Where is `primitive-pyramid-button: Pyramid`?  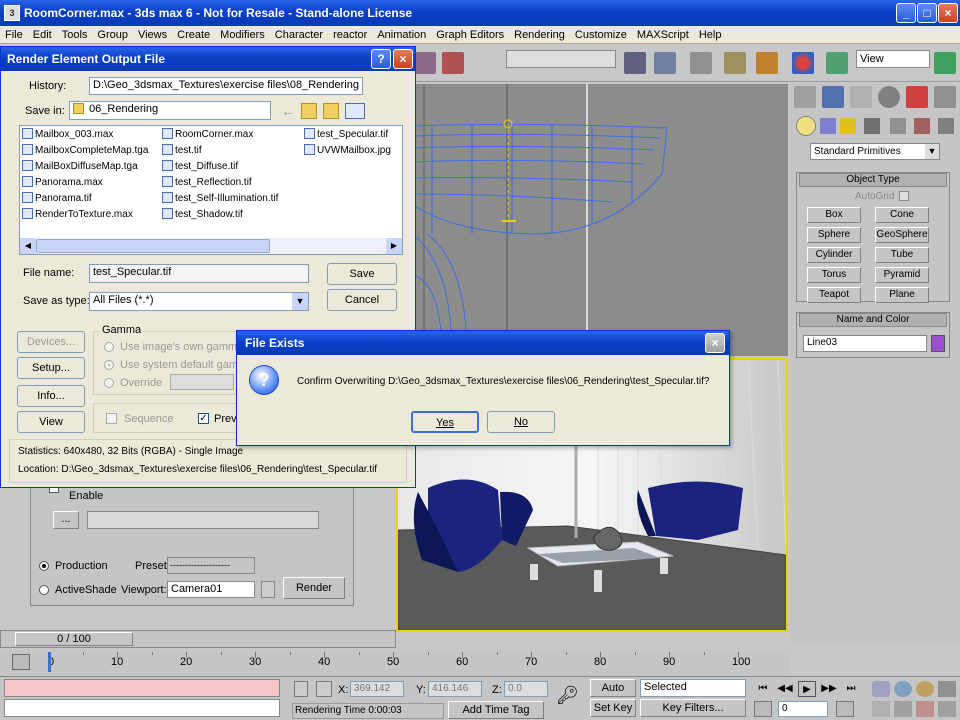
primitive-pyramid-button: Pyramid is located at coordinates (902, 275).